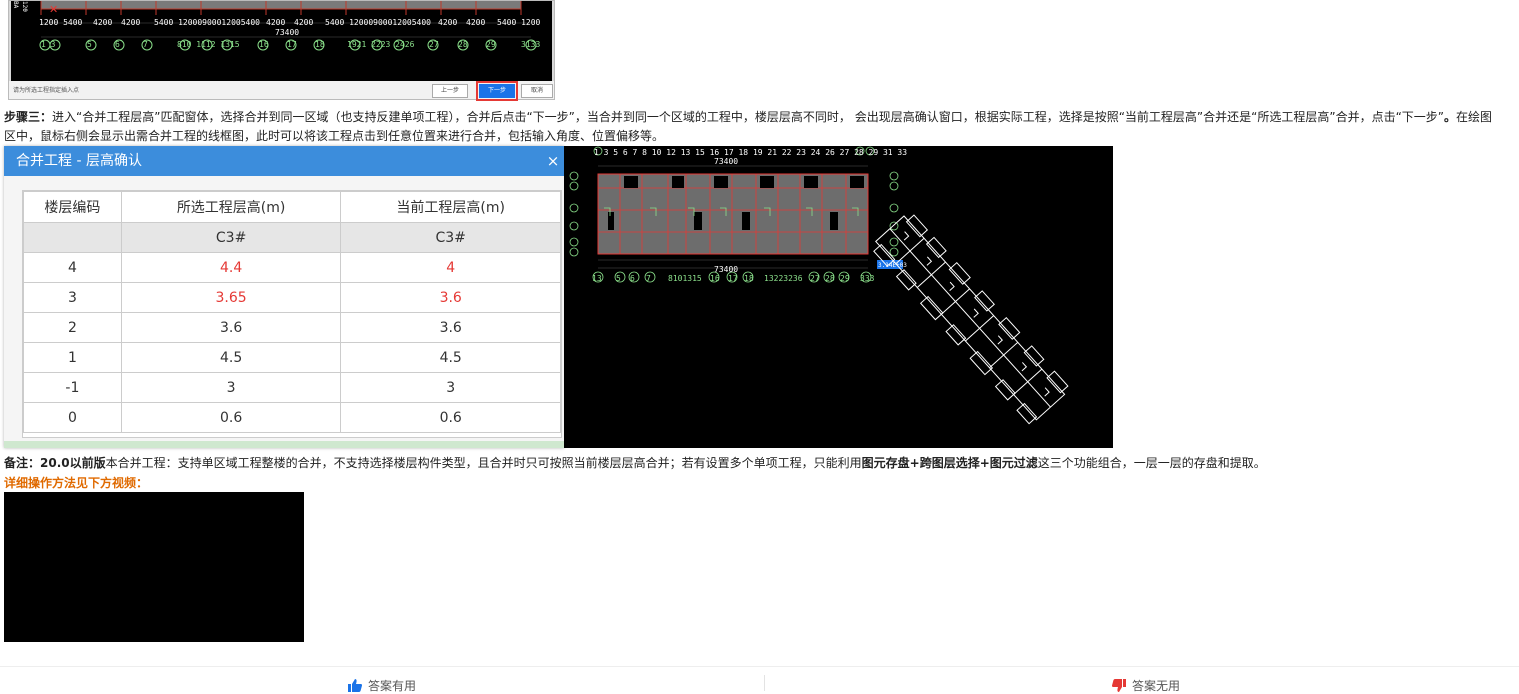 The width and height of the screenshot is (1519, 694). Describe the element at coordinates (759, 680) in the screenshot. I see `feedback-bar: 答案有用 答案无用` at that location.